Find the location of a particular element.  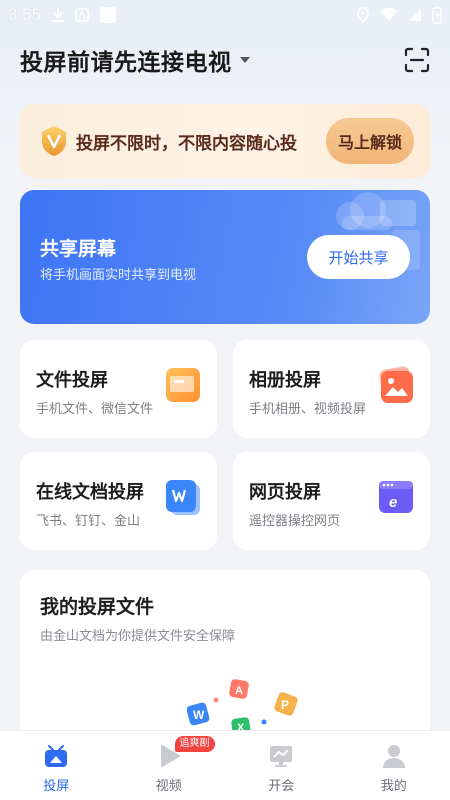

status-bar: 3:55 is located at coordinates (225, 15).